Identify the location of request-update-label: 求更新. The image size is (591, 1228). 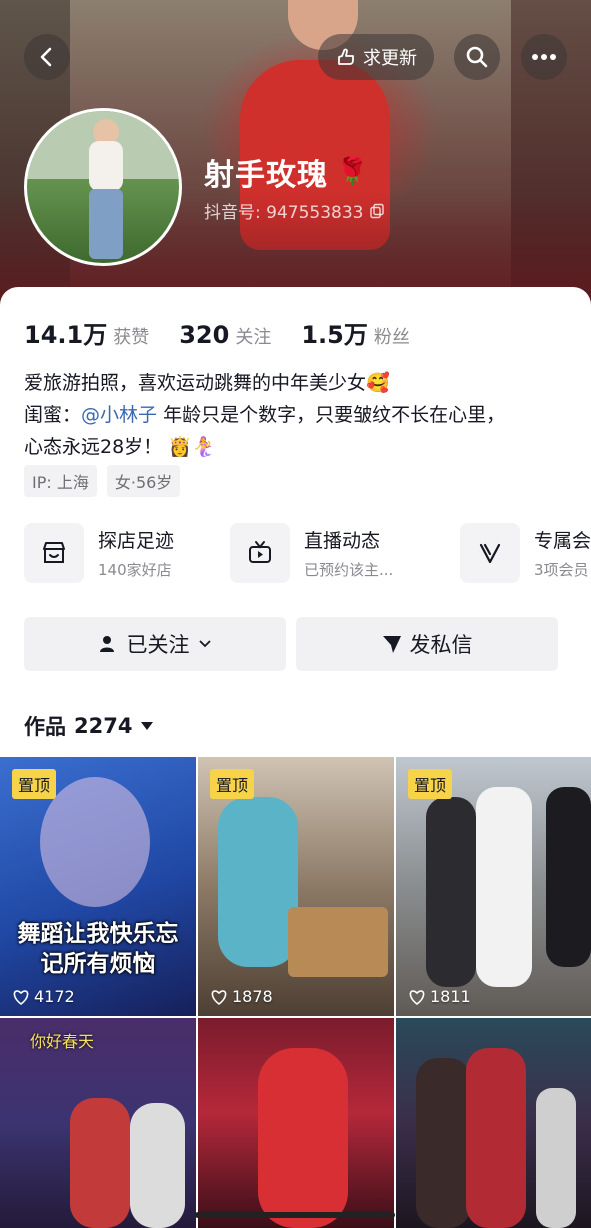
(390, 58).